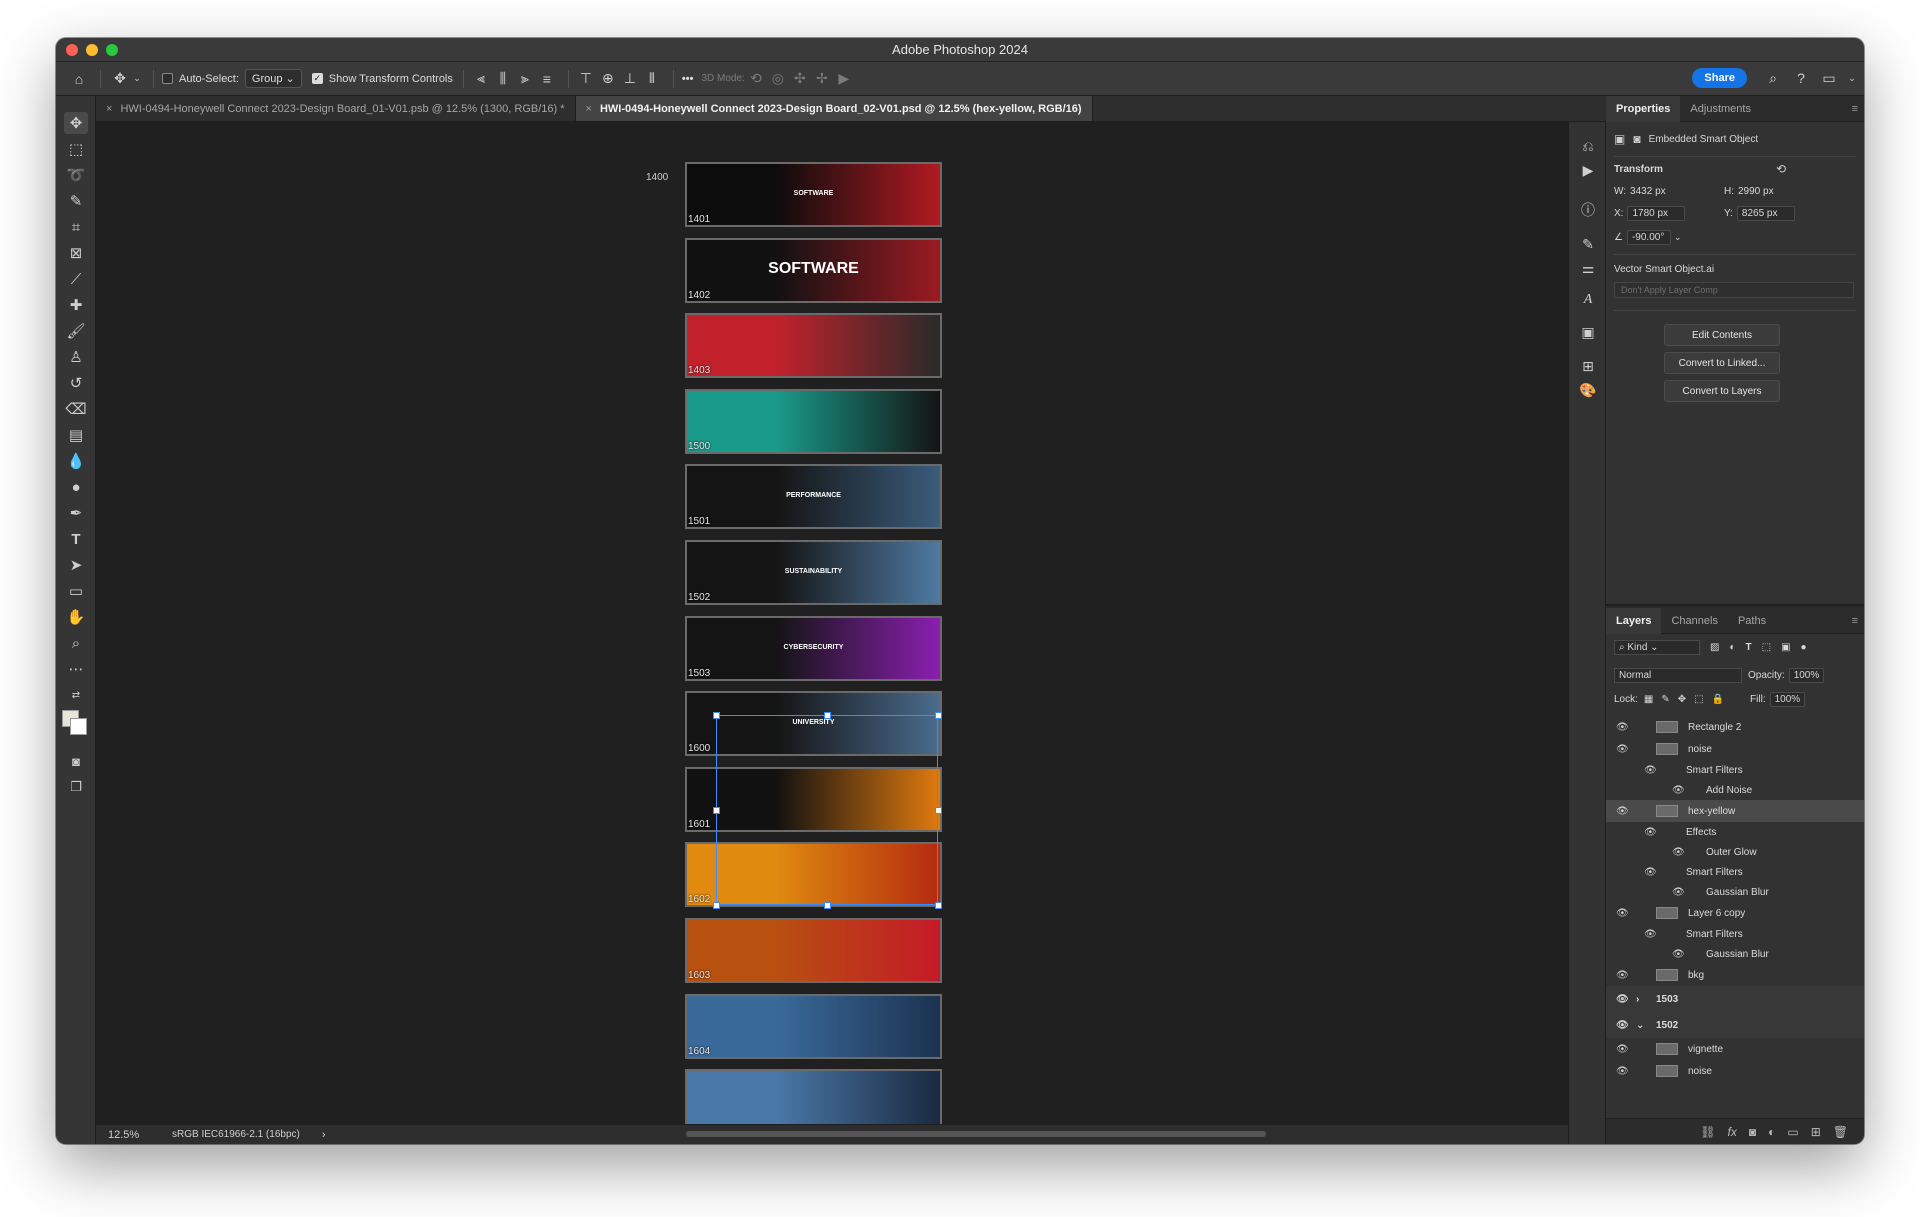 This screenshot has width=1920, height=1217. What do you see at coordinates (1829, 78) in the screenshot?
I see `workspace-icon: ▭` at bounding box center [1829, 78].